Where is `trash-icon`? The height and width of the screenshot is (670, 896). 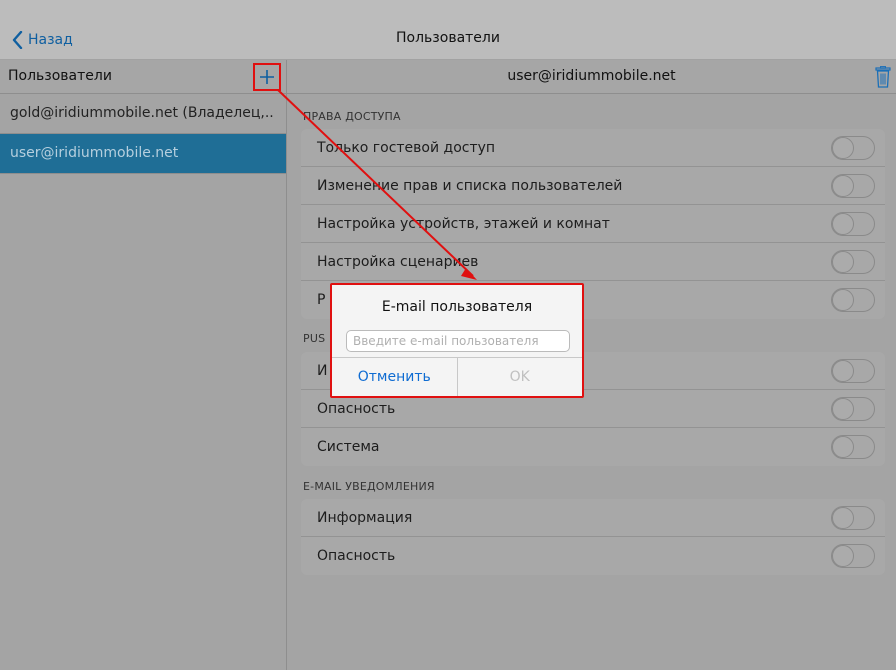 trash-icon is located at coordinates (883, 77).